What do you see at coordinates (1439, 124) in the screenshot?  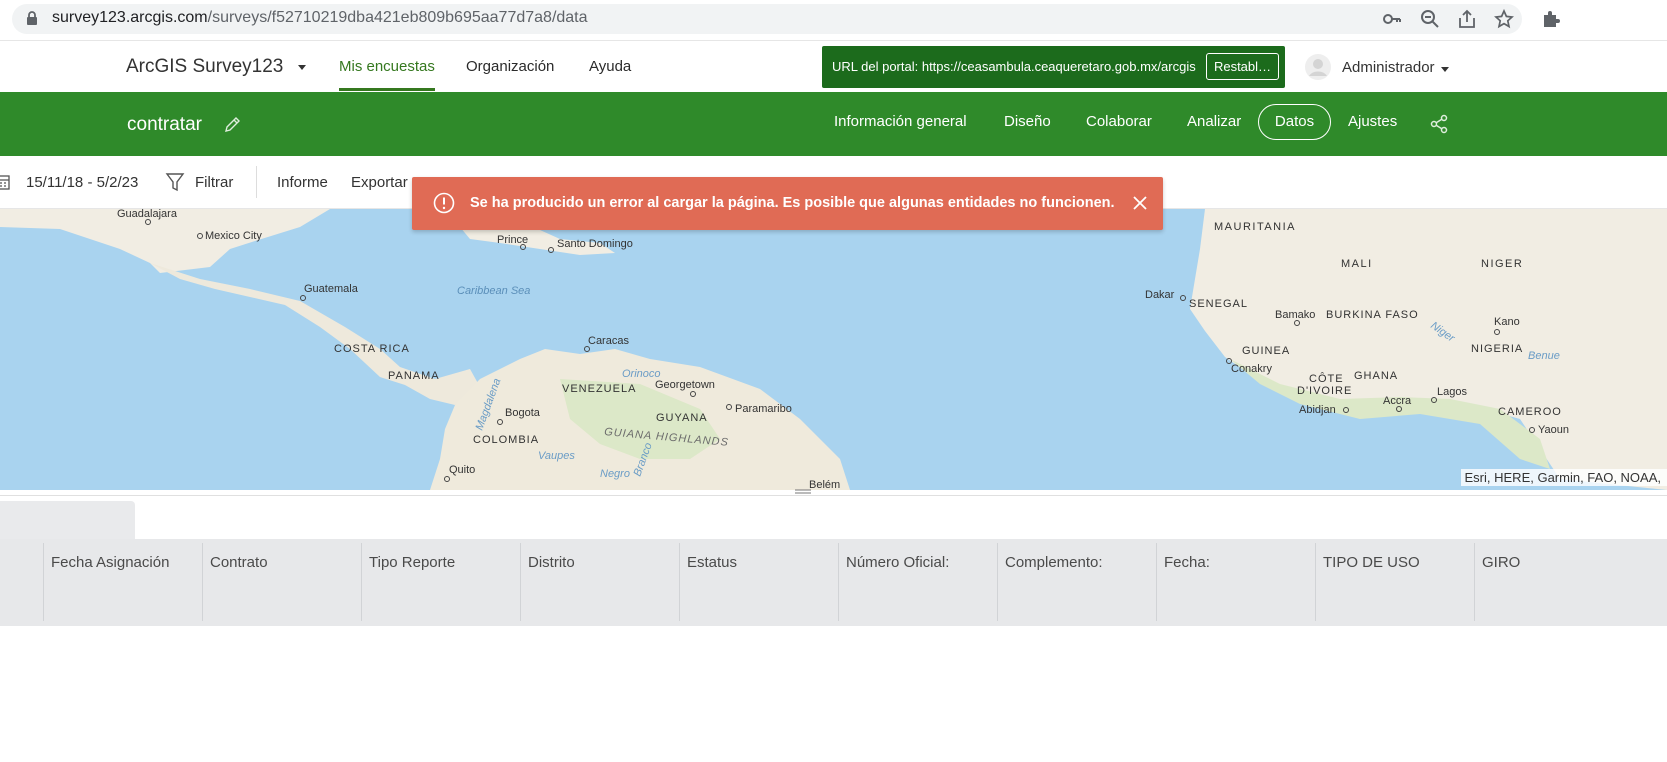 I see `share-icon` at bounding box center [1439, 124].